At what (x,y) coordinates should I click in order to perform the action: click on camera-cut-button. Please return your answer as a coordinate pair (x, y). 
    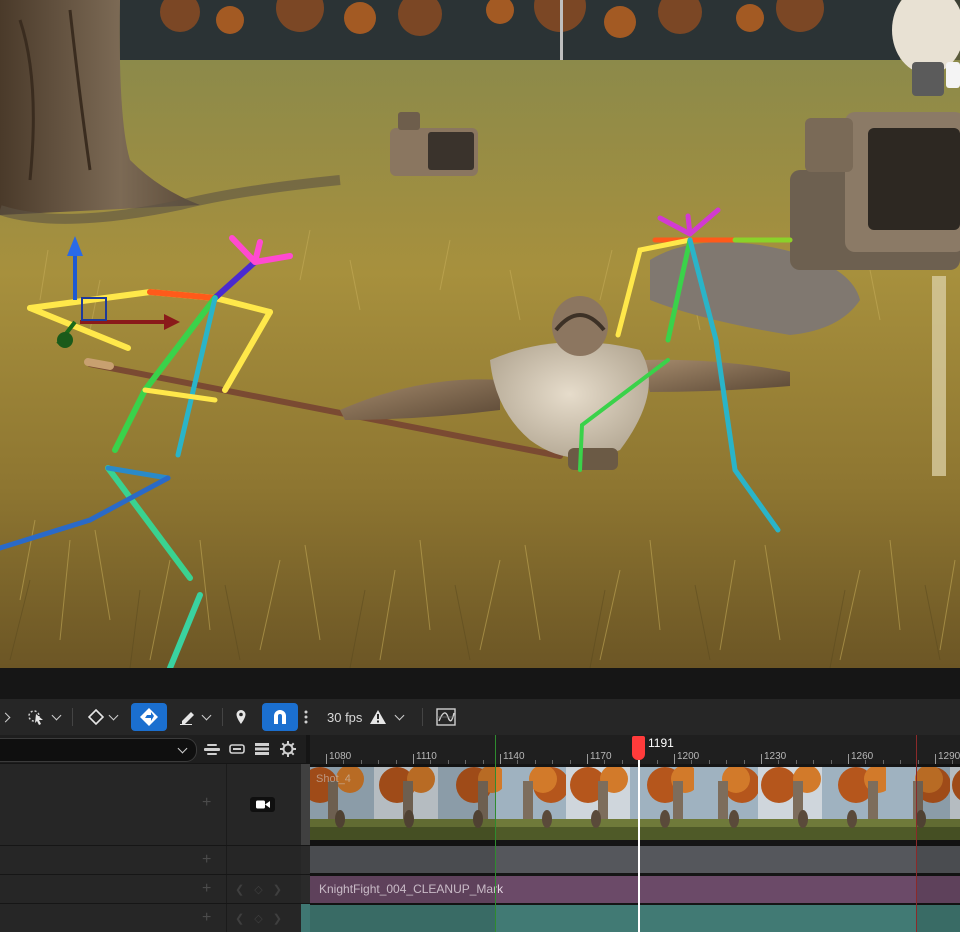
    Looking at the image, I should click on (262, 804).